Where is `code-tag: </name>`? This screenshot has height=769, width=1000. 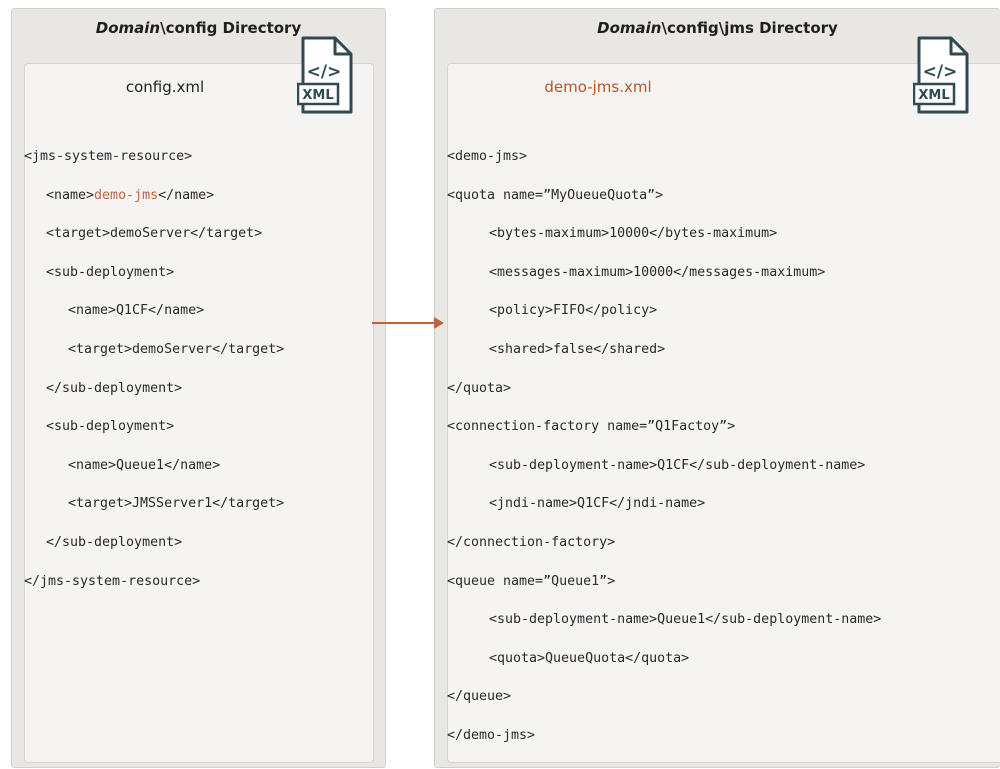 code-tag: </name> is located at coordinates (186, 195).